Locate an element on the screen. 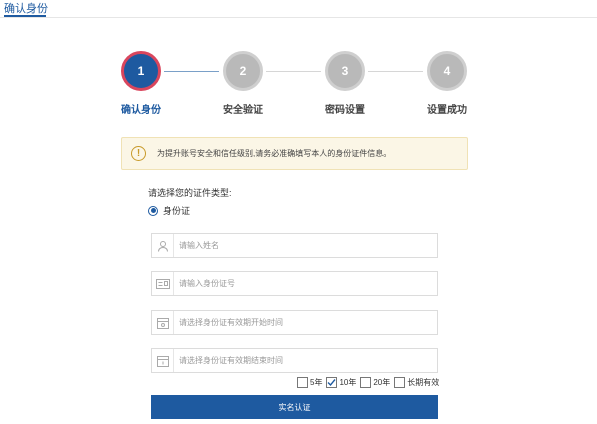 The image size is (597, 424). radio-selected-icon is located at coordinates (153, 210).